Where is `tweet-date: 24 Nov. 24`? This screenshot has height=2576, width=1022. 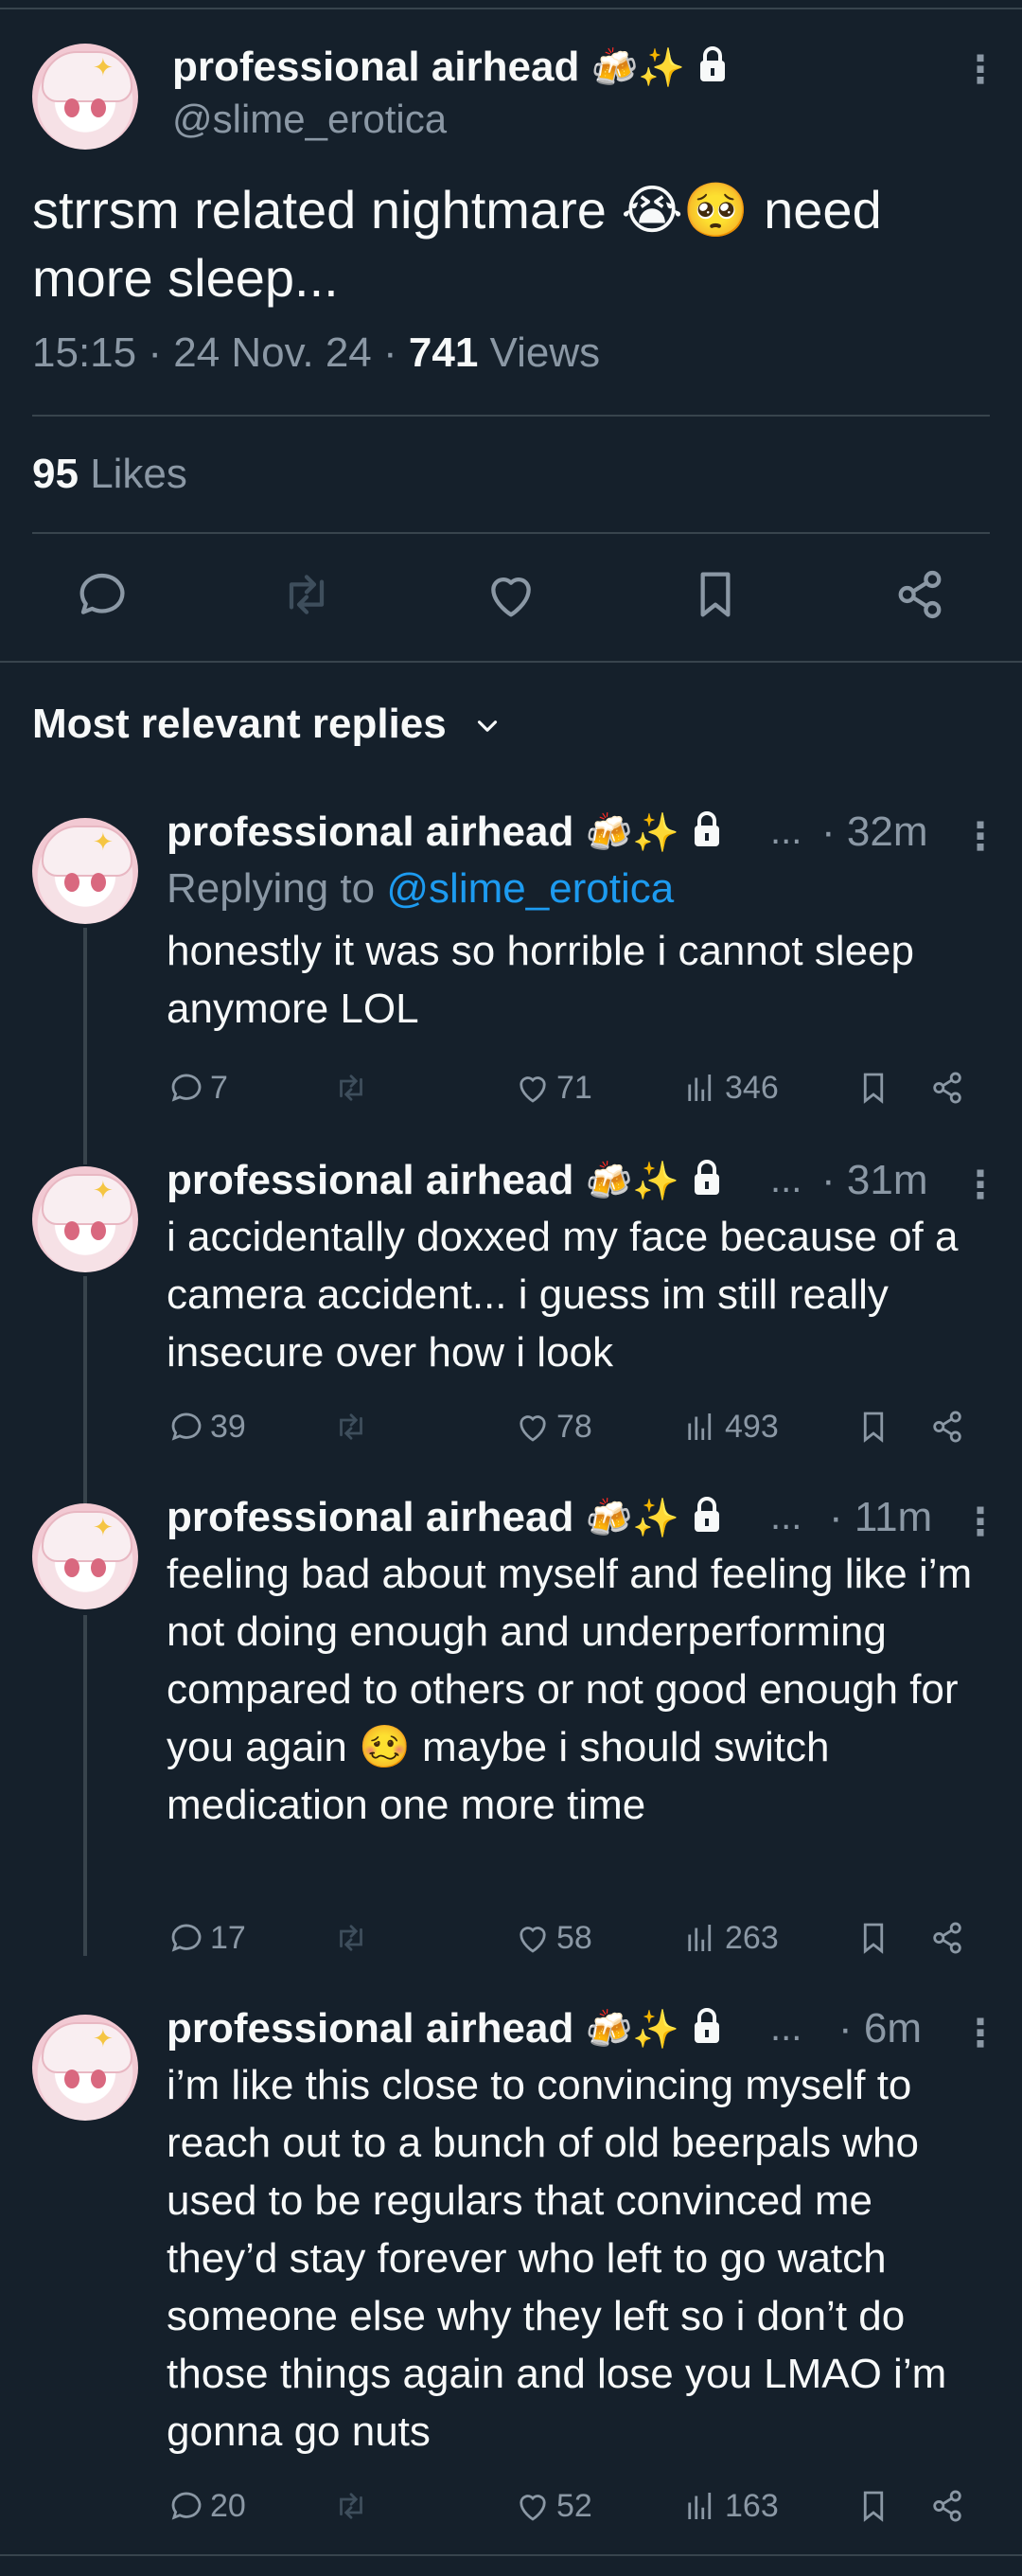
tweet-date: 24 Nov. 24 is located at coordinates (272, 353).